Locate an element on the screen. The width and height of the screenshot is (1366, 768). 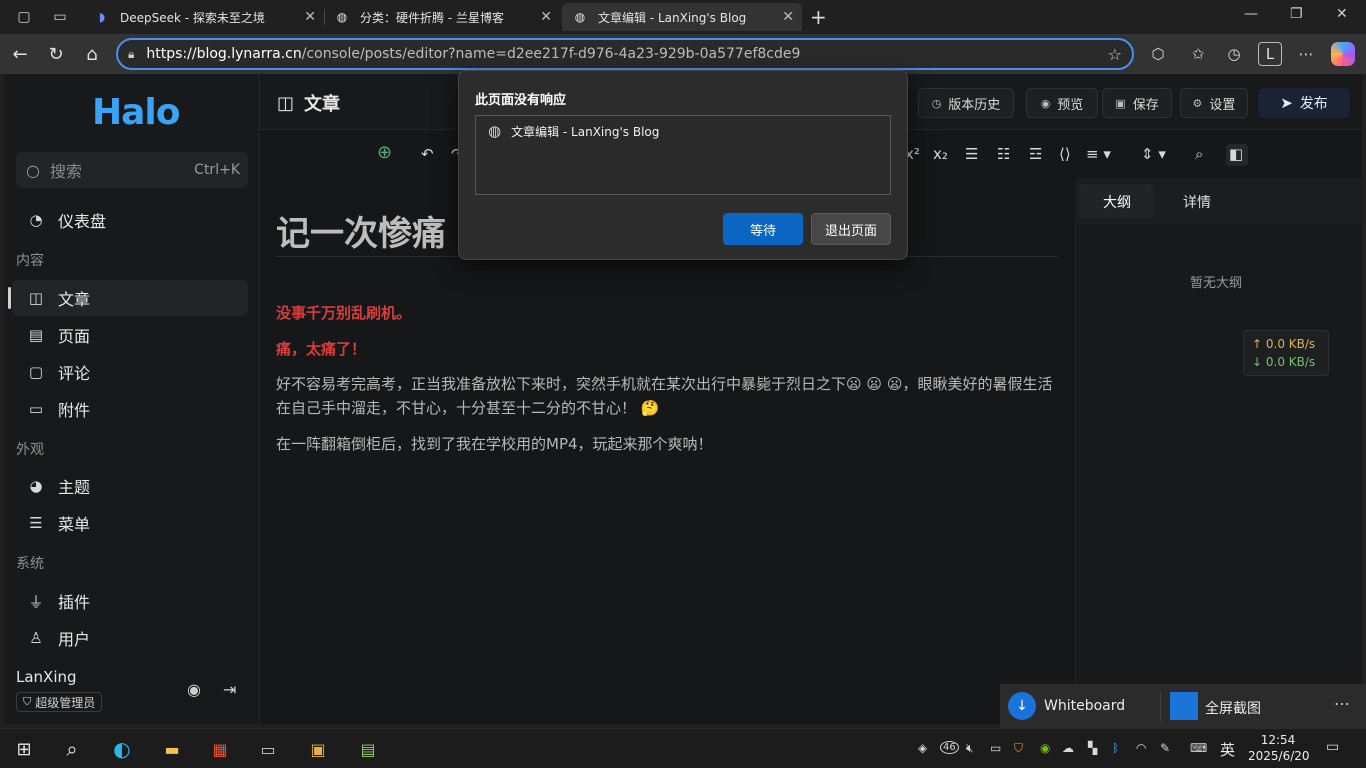
download-icon: ↓ is located at coordinates (1022, 706).